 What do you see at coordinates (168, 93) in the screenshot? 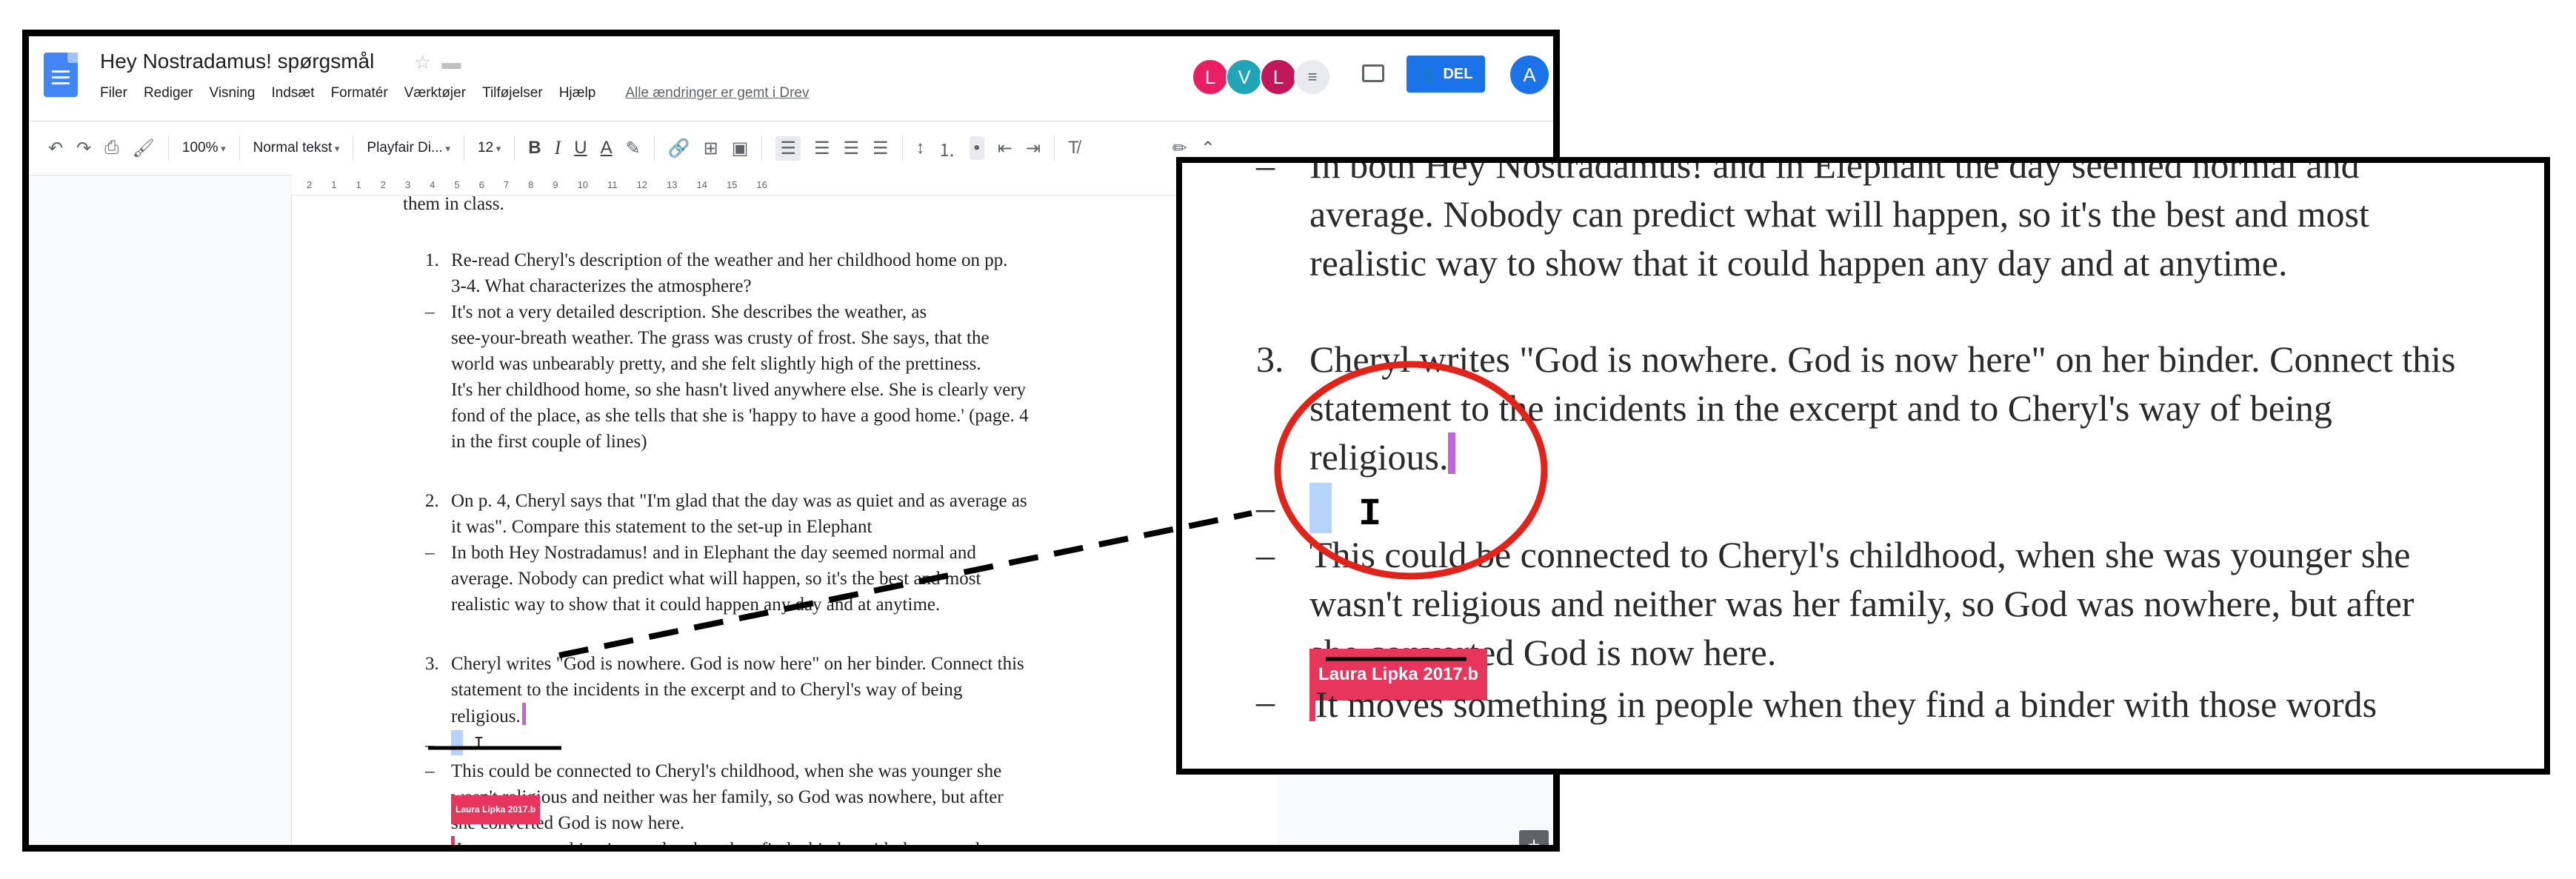
I see `menu-item-rediger: Rediger` at bounding box center [168, 93].